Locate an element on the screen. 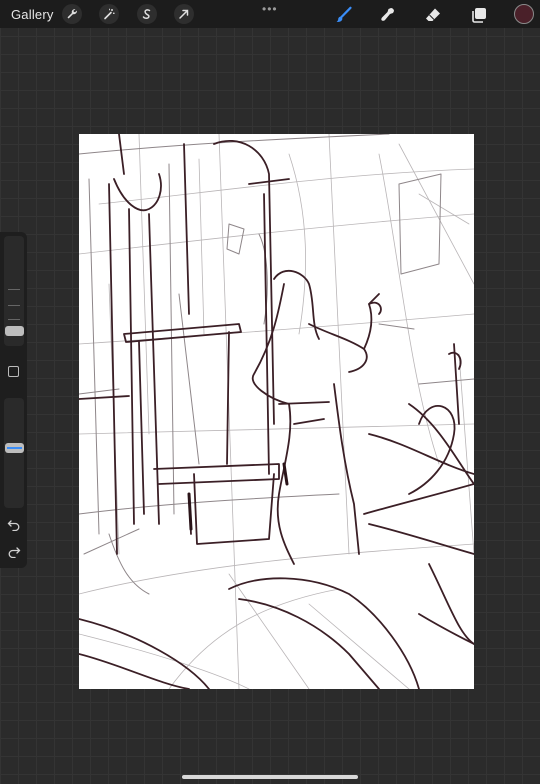 The width and height of the screenshot is (540, 784). left-sidebar is located at coordinates (13, 400).